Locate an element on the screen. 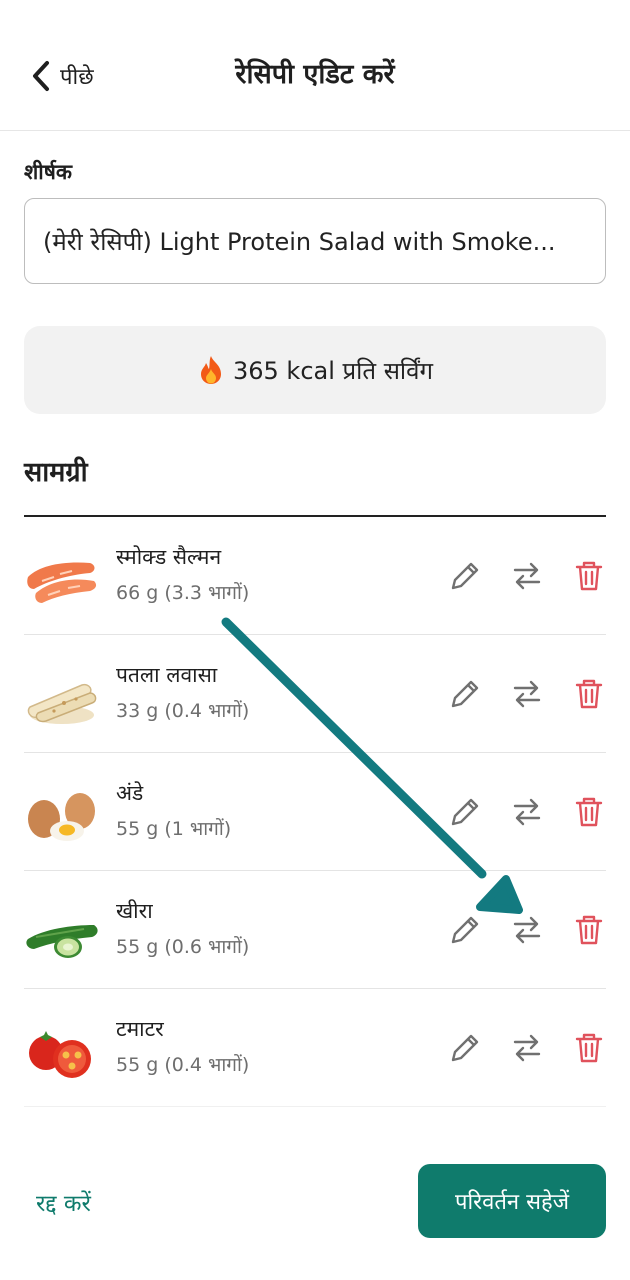 The width and height of the screenshot is (630, 1280). cancel-button: रद्द करें is located at coordinates (63, 1202).